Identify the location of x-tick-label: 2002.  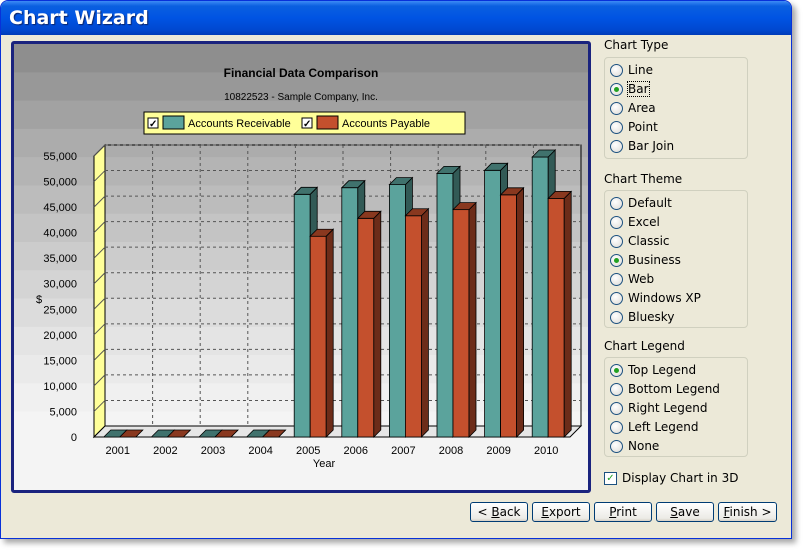
(165, 451).